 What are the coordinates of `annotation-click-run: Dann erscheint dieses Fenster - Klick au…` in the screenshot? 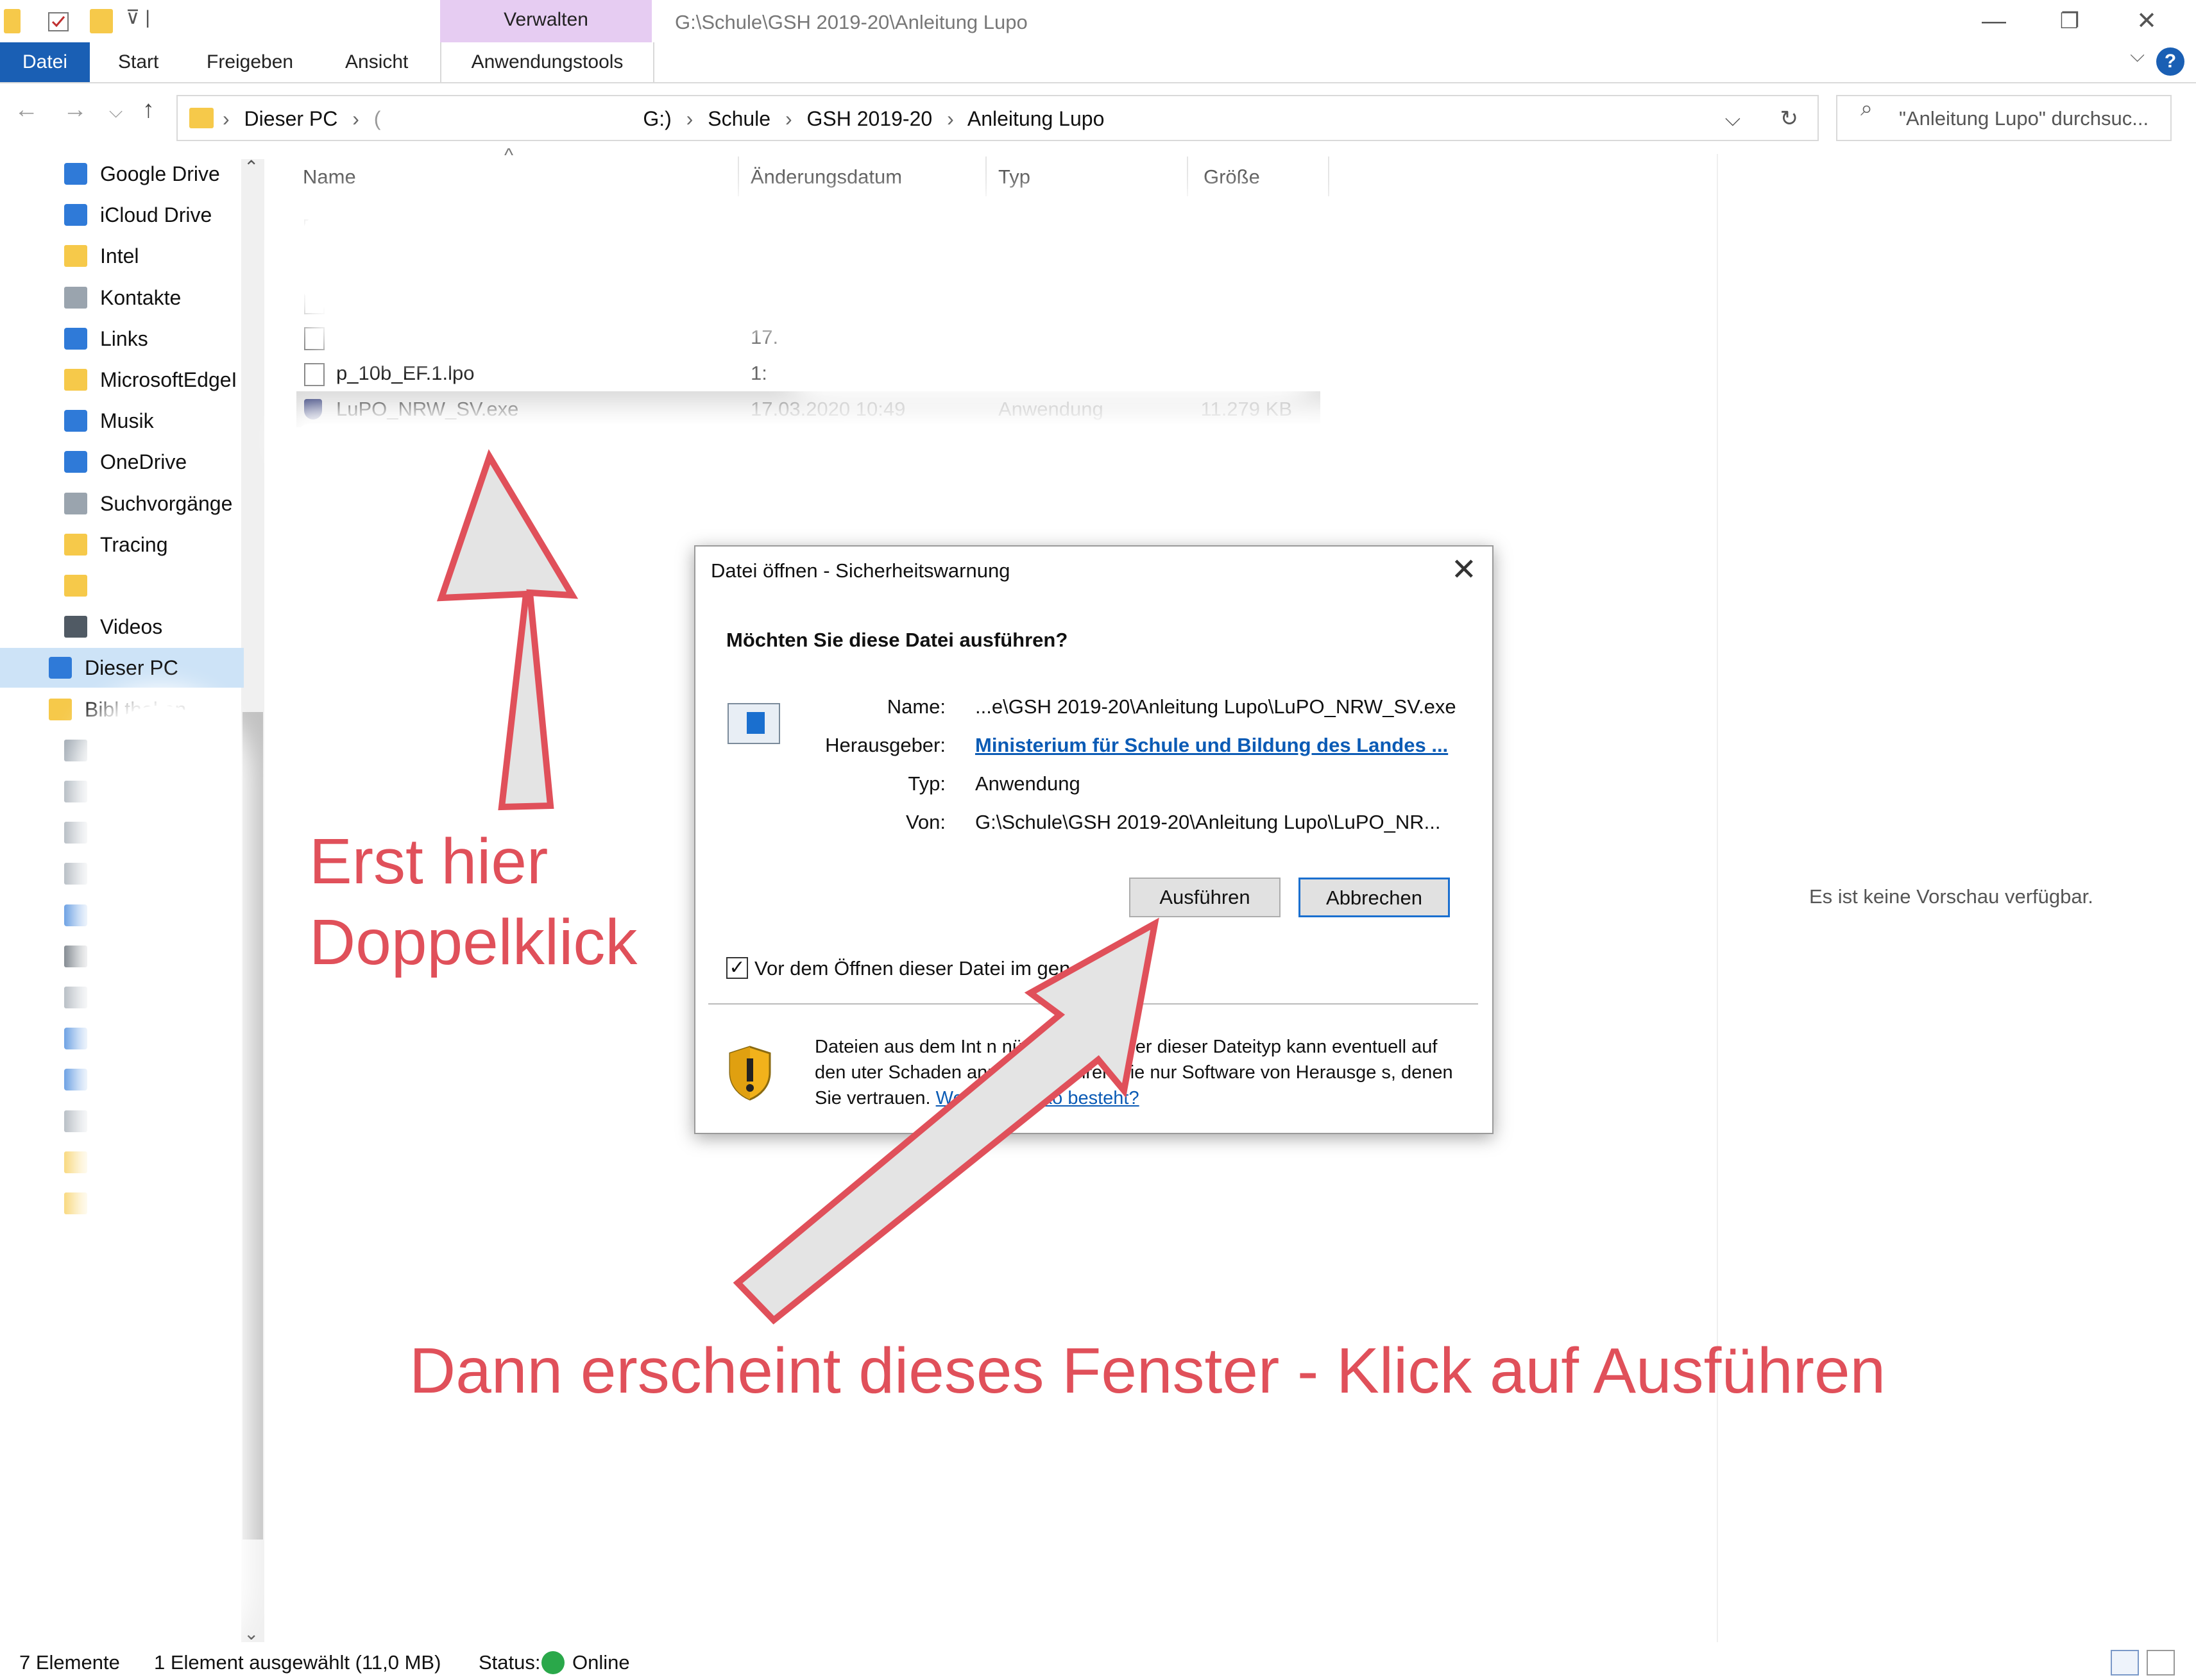 It's located at (1147, 1371).